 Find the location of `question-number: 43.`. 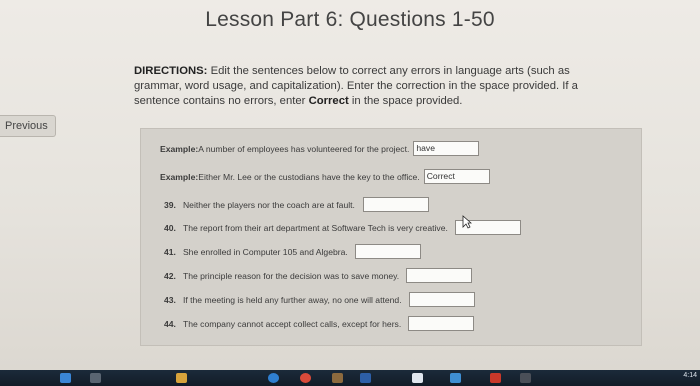

question-number: 43. is located at coordinates (170, 299).